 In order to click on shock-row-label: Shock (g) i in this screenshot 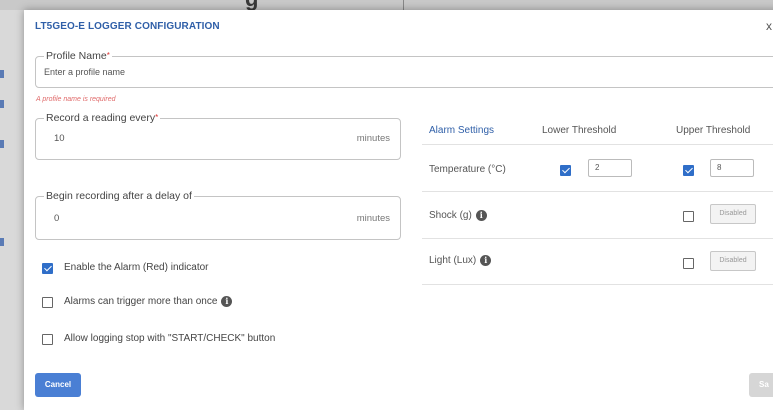, I will do `click(458, 215)`.